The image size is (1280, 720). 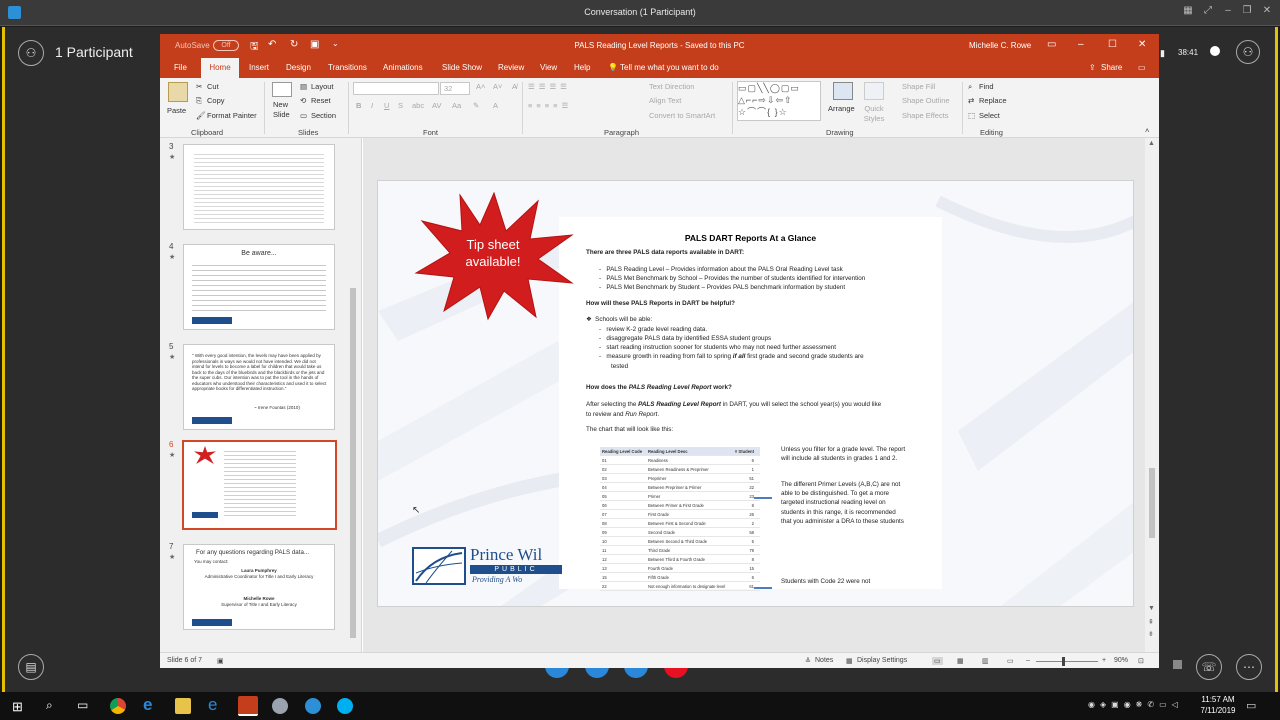 I want to click on arrange-icon, so click(x=843, y=91).